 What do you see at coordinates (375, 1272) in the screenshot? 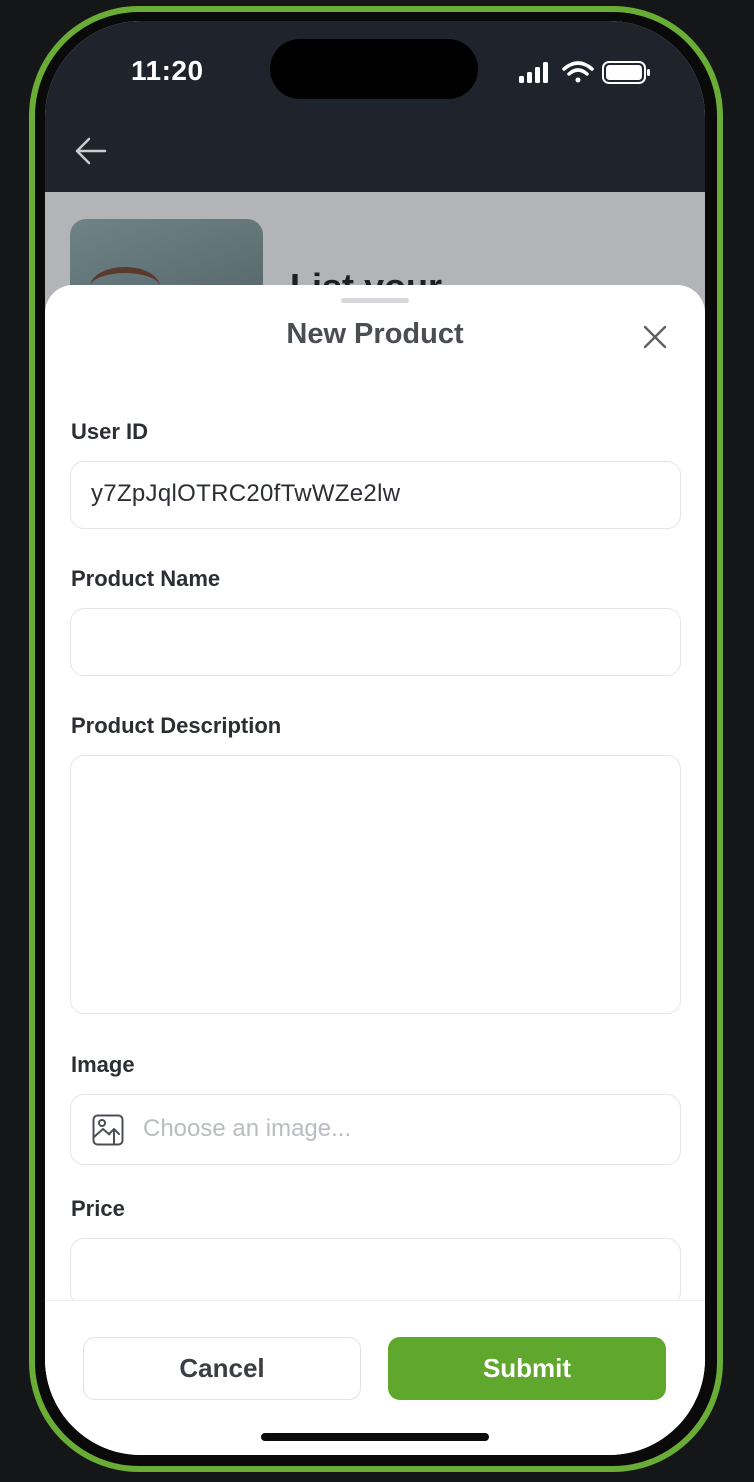
I see `price-field` at bounding box center [375, 1272].